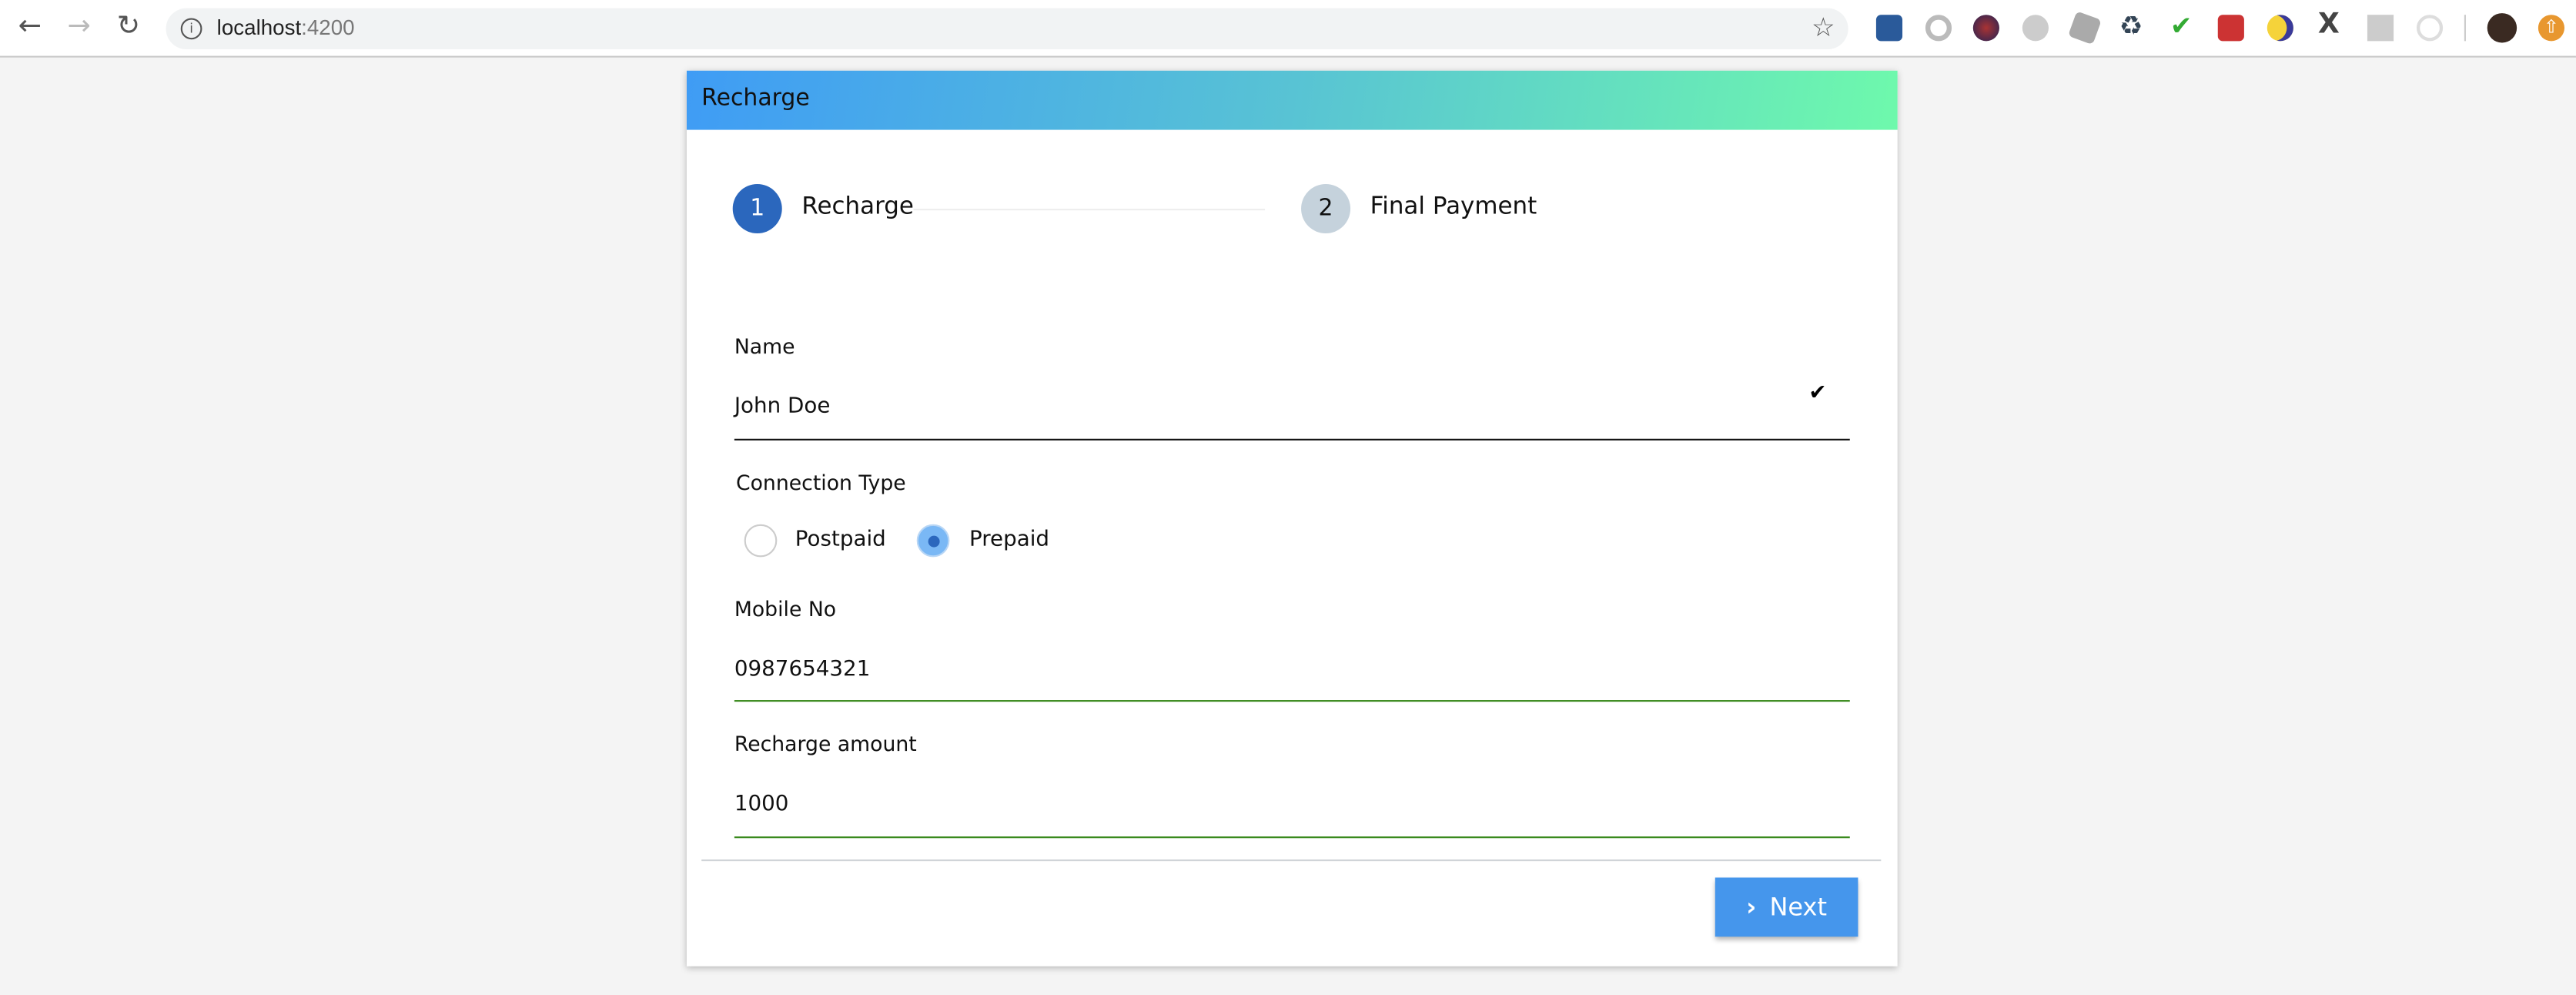  I want to click on postpaid-label: Postpaid, so click(840, 540).